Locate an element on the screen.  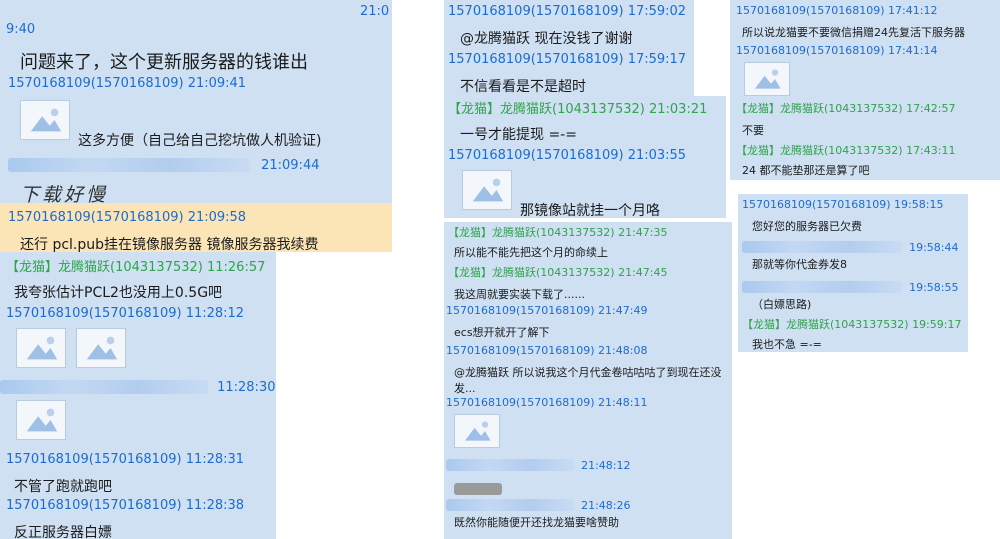
message-text: 还行 pcl.pub挂在镜像服务器 镜像服务器我续费 is located at coordinates (169, 244).